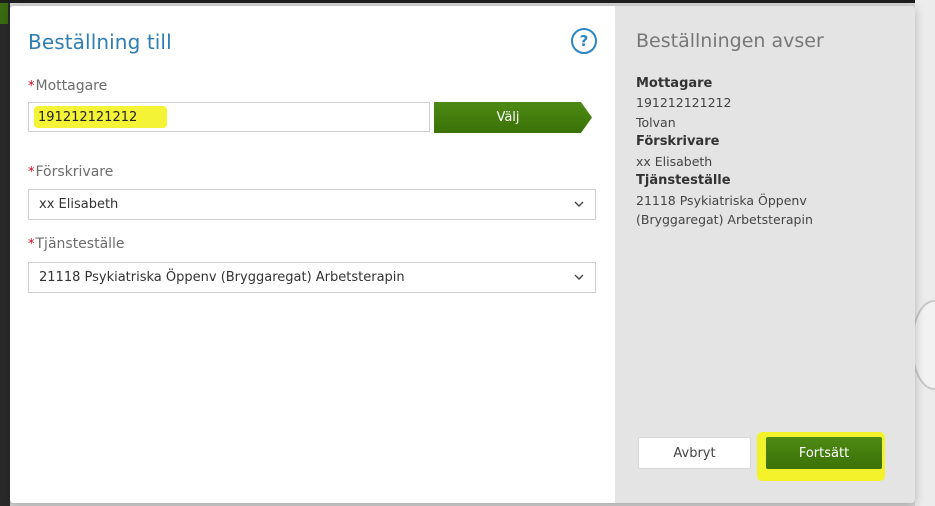 The height and width of the screenshot is (506, 935). Describe the element at coordinates (312, 204) in the screenshot. I see `forskrivare-select: xx Elisabeth` at that location.